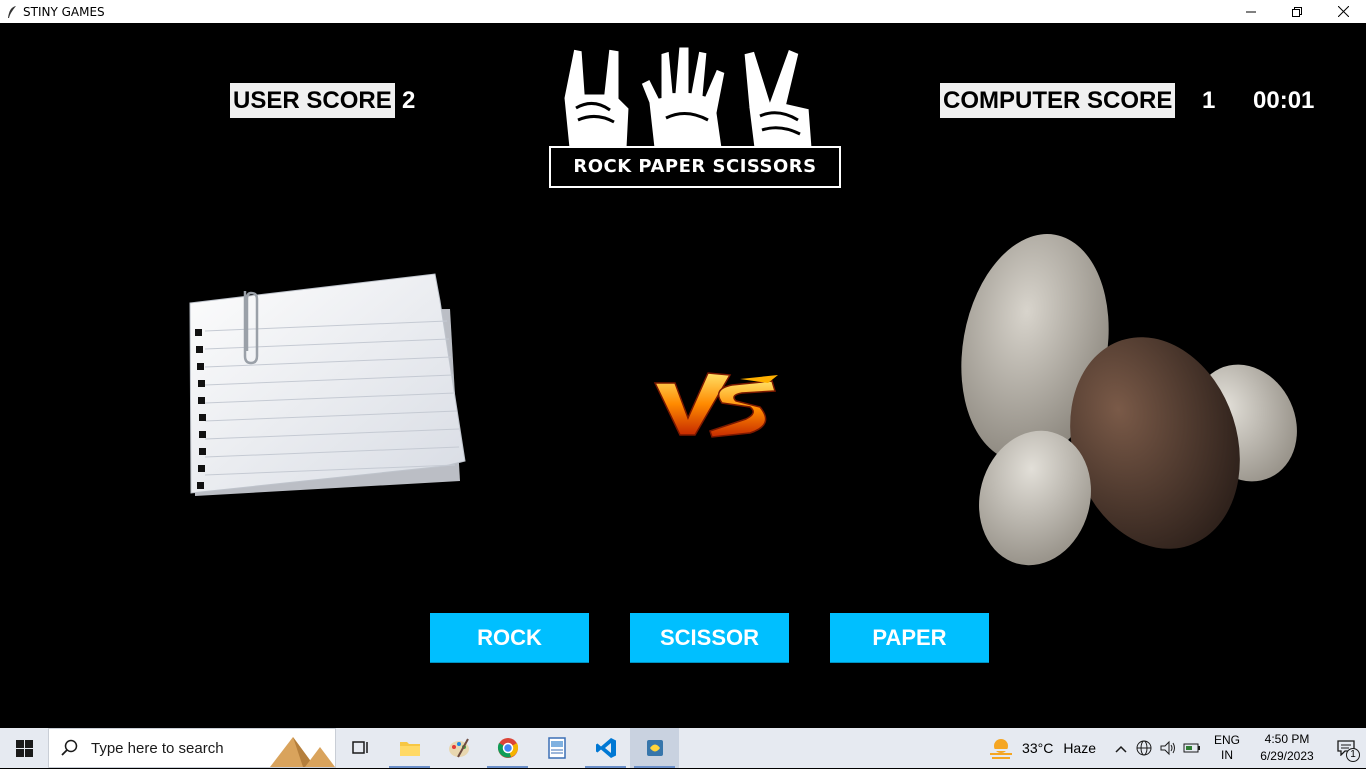 The width and height of the screenshot is (1366, 769). I want to click on vscode-icon, so click(605, 748).